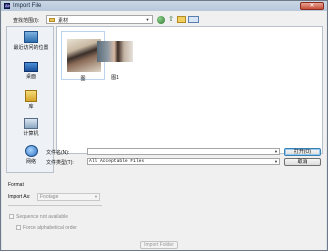 The image size is (328, 251). What do you see at coordinates (183, 161) in the screenshot?
I see `file-type-dropdown: All Acceptable Files ▼` at bounding box center [183, 161].